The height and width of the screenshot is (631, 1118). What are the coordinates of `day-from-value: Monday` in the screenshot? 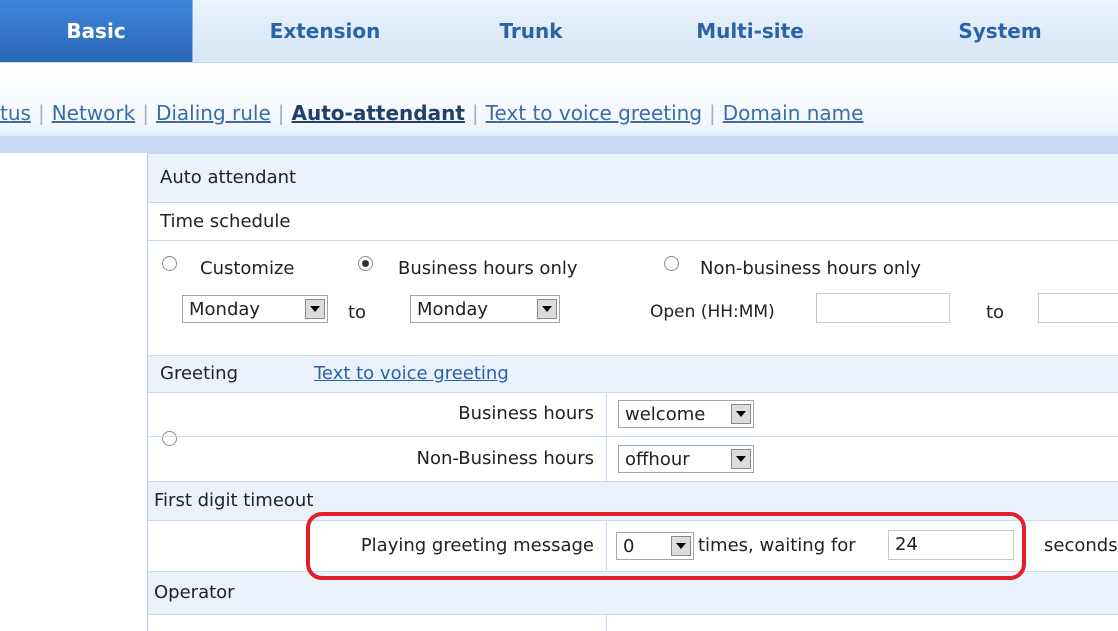 It's located at (225, 309).